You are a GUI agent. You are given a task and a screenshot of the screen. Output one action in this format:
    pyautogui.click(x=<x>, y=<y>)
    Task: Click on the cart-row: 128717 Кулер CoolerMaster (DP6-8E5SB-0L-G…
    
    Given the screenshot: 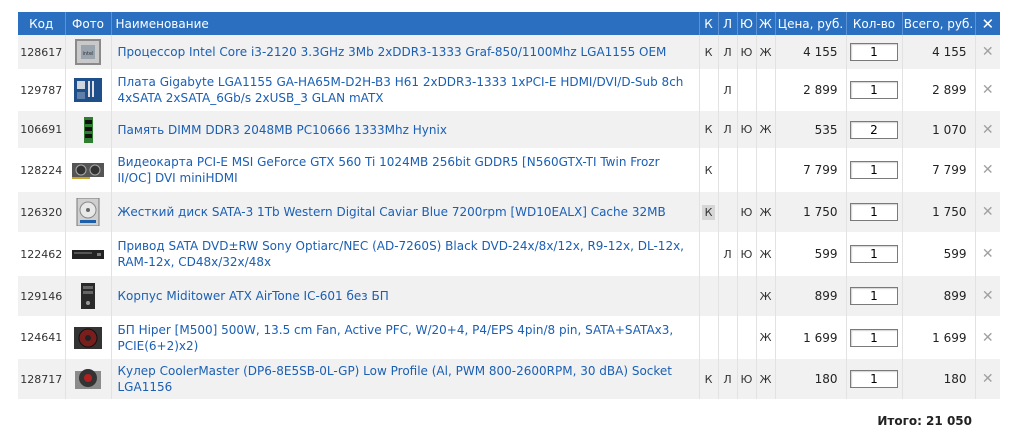 What is the action you would take?
    pyautogui.click(x=509, y=379)
    